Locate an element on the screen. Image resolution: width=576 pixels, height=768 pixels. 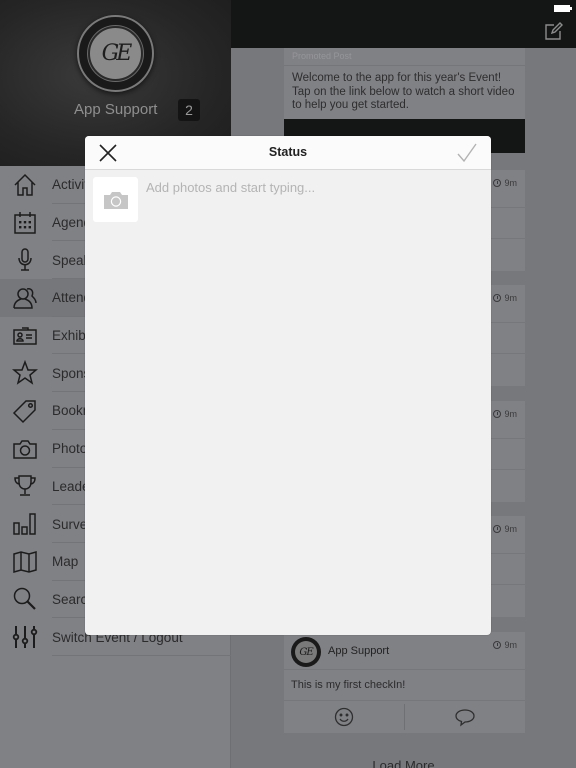
notification-badge: 2 is located at coordinates (189, 110).